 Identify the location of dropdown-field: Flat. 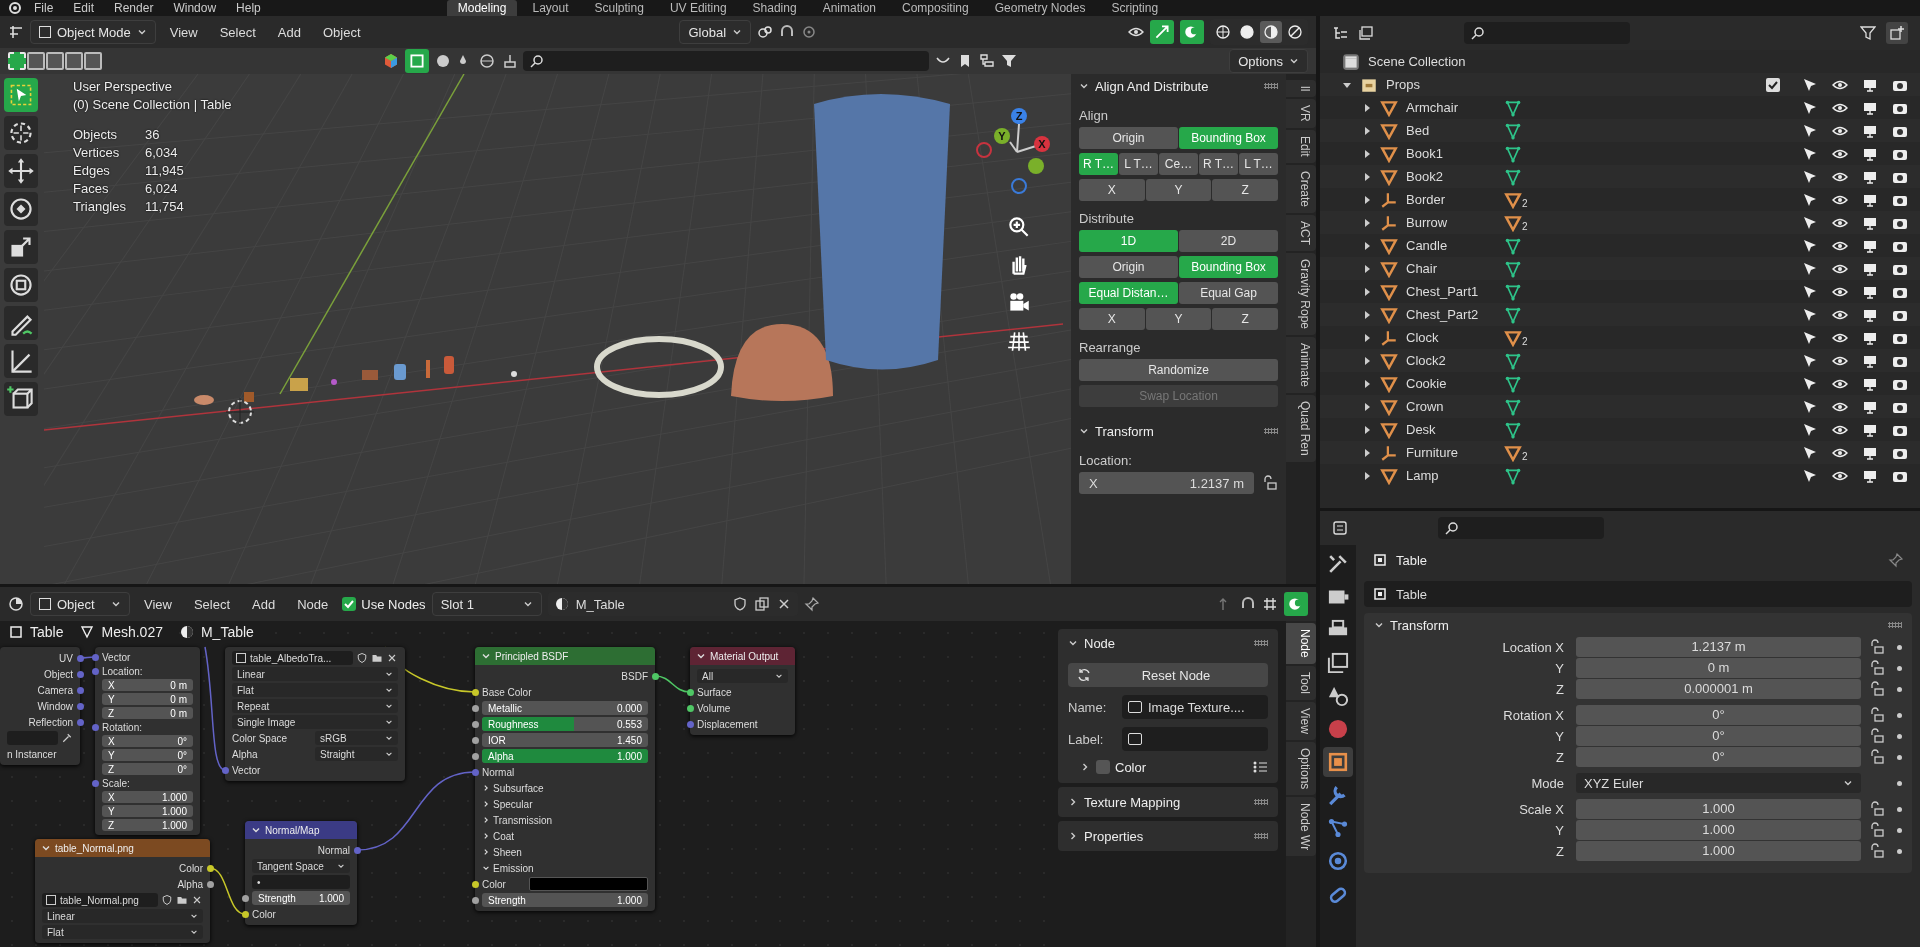
(315, 690).